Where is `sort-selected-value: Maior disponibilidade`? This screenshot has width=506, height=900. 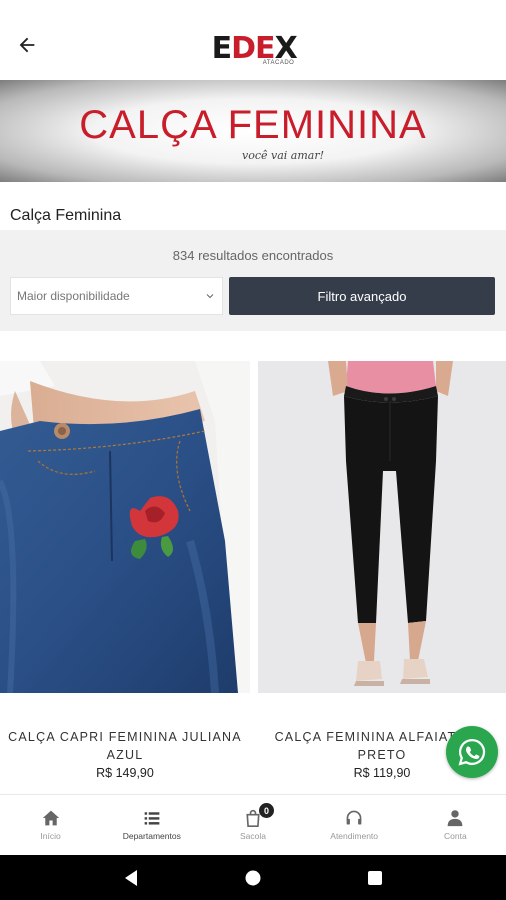
sort-selected-value: Maior disponibilidade is located at coordinates (73, 296).